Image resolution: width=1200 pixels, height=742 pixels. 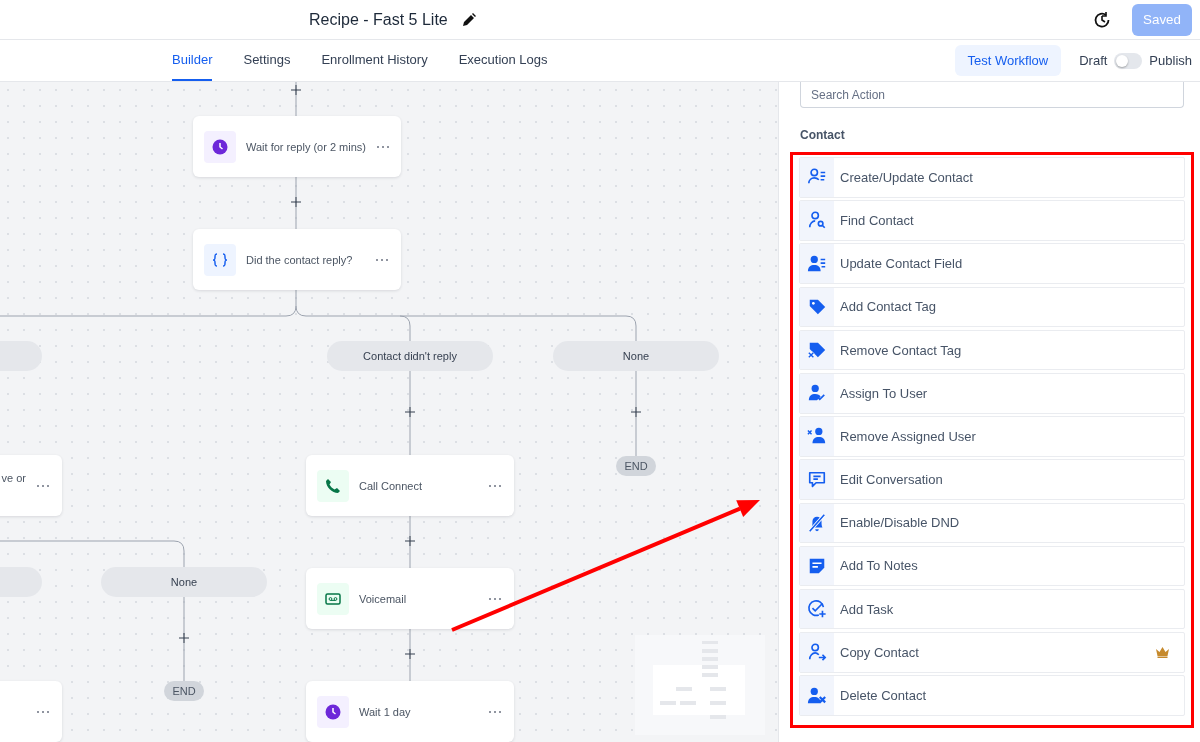 What do you see at coordinates (992, 695) in the screenshot?
I see `action-item: Delete Contact` at bounding box center [992, 695].